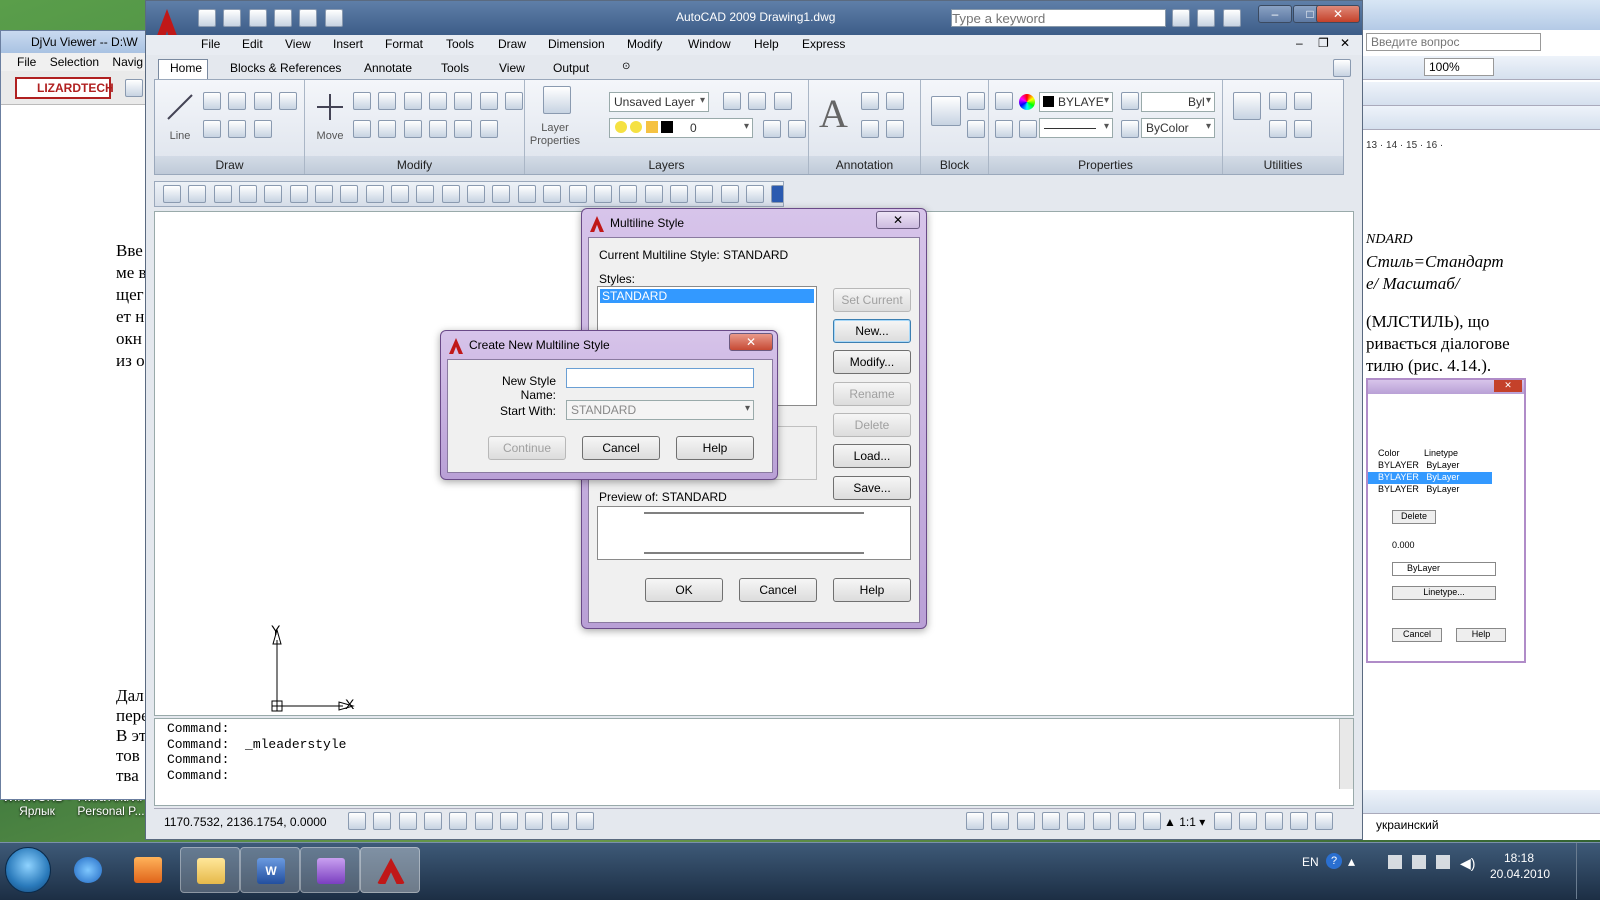 The width and height of the screenshot is (1600, 900). Describe the element at coordinates (1467, 863) in the screenshot. I see `volume-icon: ◀)` at that location.